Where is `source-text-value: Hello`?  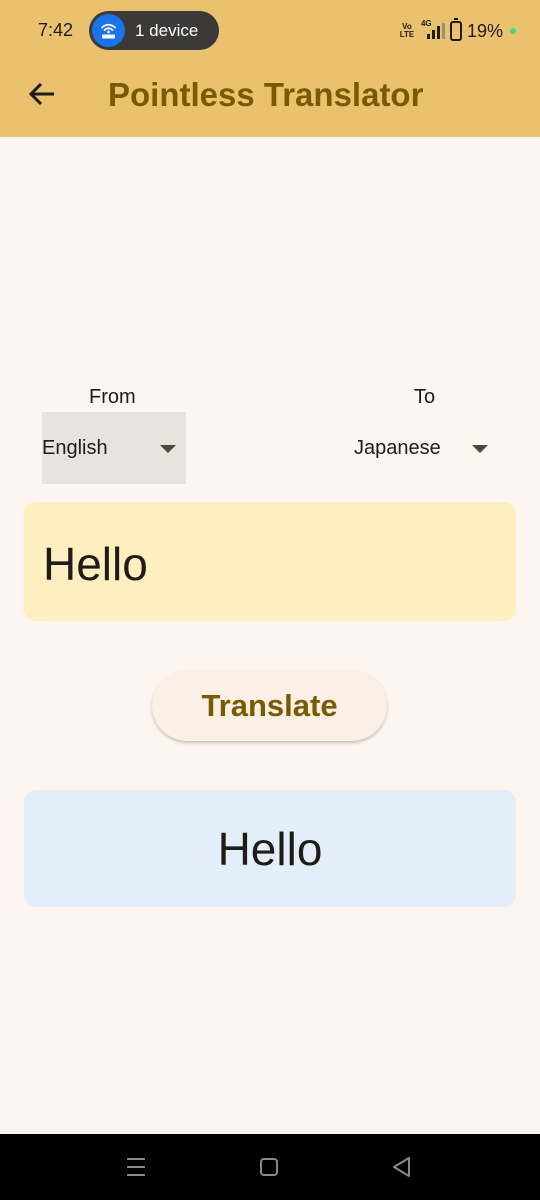 source-text-value: Hello is located at coordinates (95, 564).